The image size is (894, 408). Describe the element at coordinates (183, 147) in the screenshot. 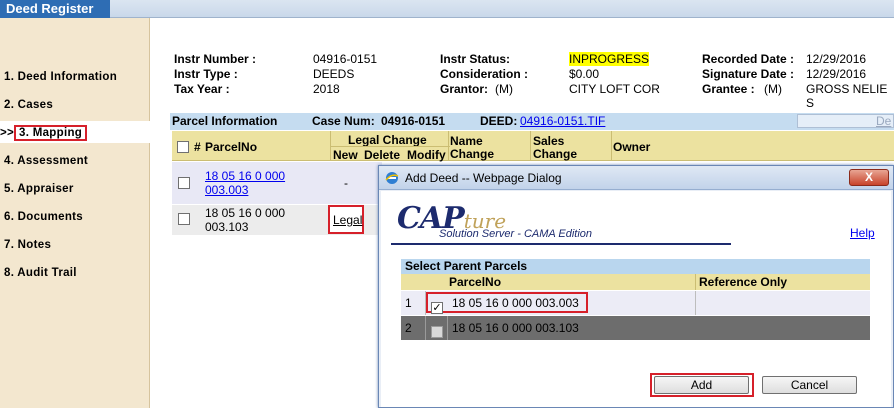

I see `select-all-checkbox` at that location.